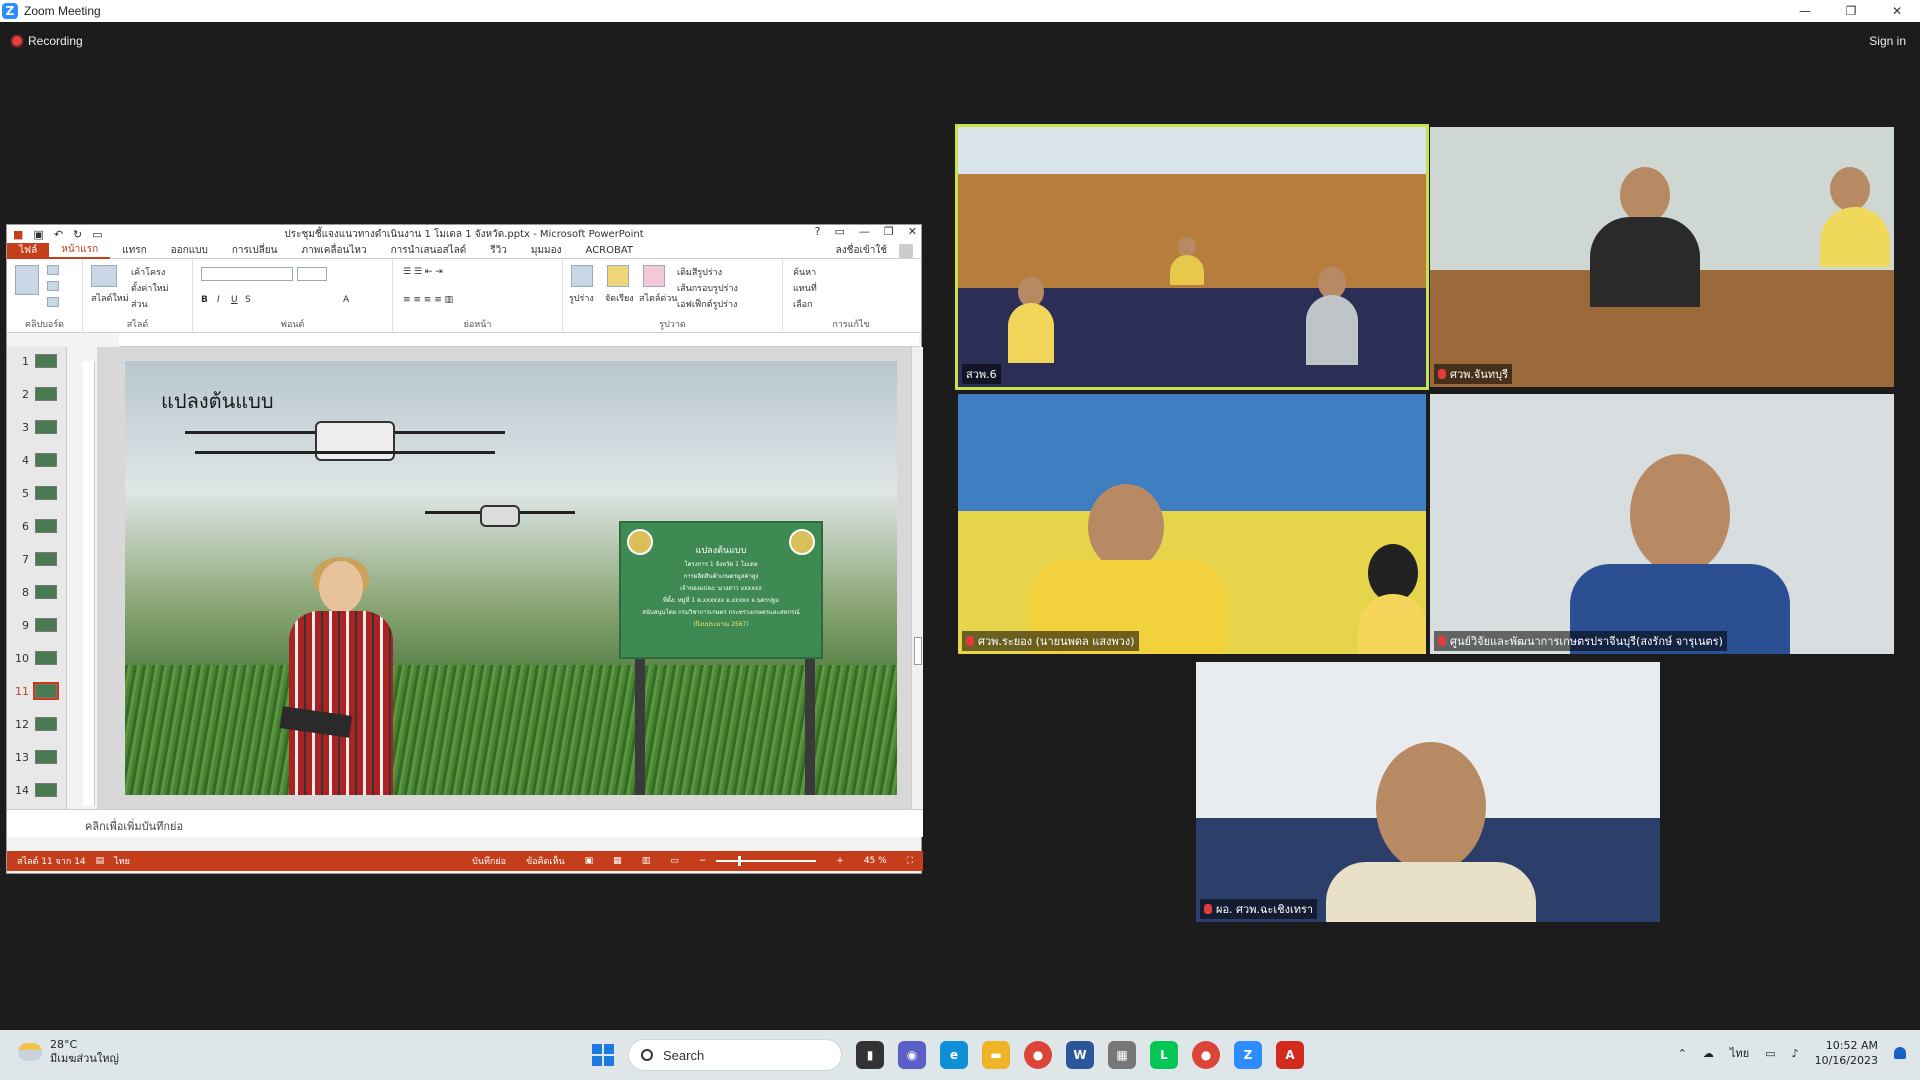 Image resolution: width=1920 pixels, height=1080 pixels. What do you see at coordinates (37, 559) in the screenshot?
I see `slide-thumbnail: 7` at bounding box center [37, 559].